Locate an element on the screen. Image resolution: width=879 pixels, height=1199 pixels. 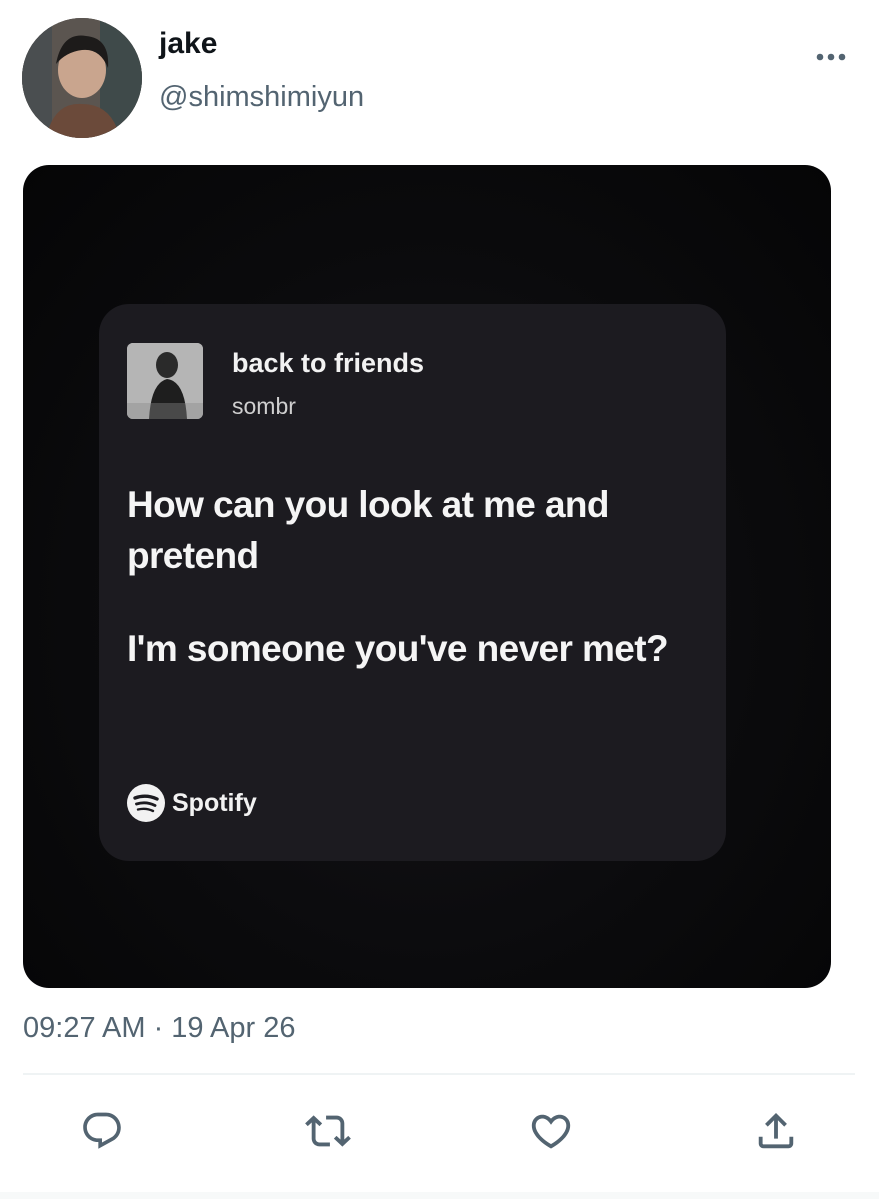
display-name: jake is located at coordinates (188, 44).